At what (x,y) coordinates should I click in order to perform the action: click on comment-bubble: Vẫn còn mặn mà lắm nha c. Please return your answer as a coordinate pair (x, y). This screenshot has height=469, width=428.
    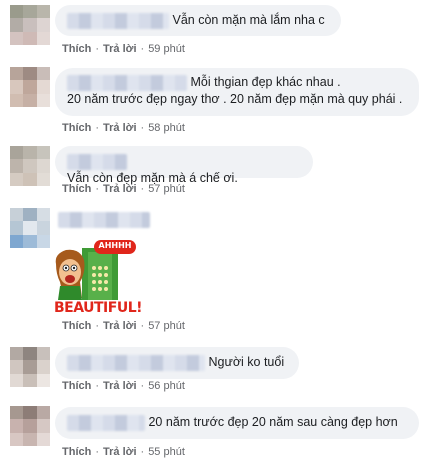
    Looking at the image, I should click on (198, 20).